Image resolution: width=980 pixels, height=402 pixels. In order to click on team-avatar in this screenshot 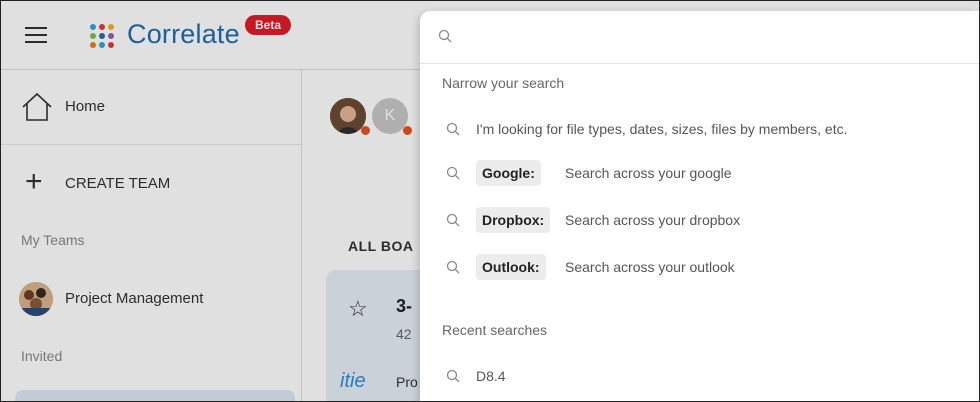, I will do `click(36, 299)`.